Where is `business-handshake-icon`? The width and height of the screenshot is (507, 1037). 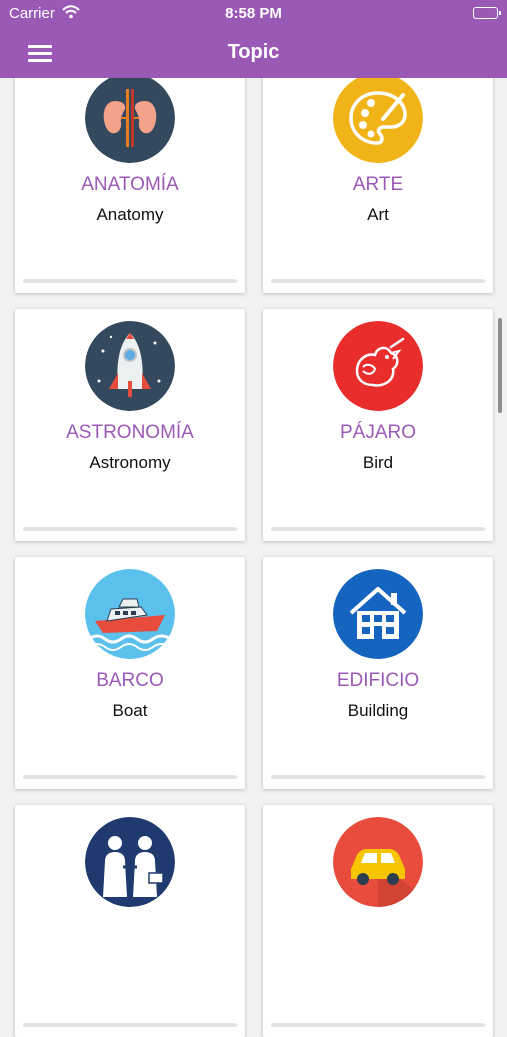 business-handshake-icon is located at coordinates (130, 862).